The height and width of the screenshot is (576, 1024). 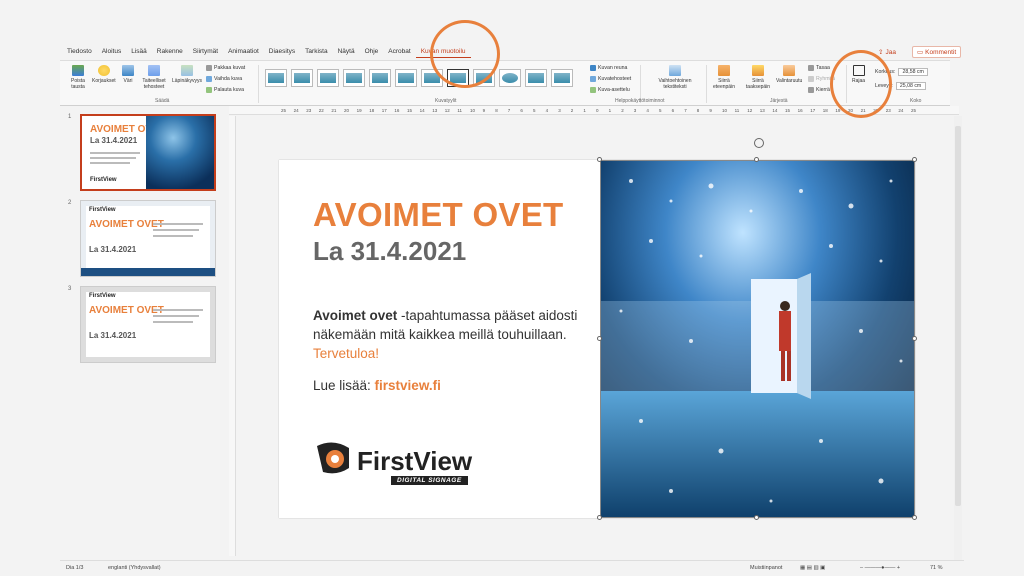 I want to click on tab-view: Näytä, so click(x=346, y=52).